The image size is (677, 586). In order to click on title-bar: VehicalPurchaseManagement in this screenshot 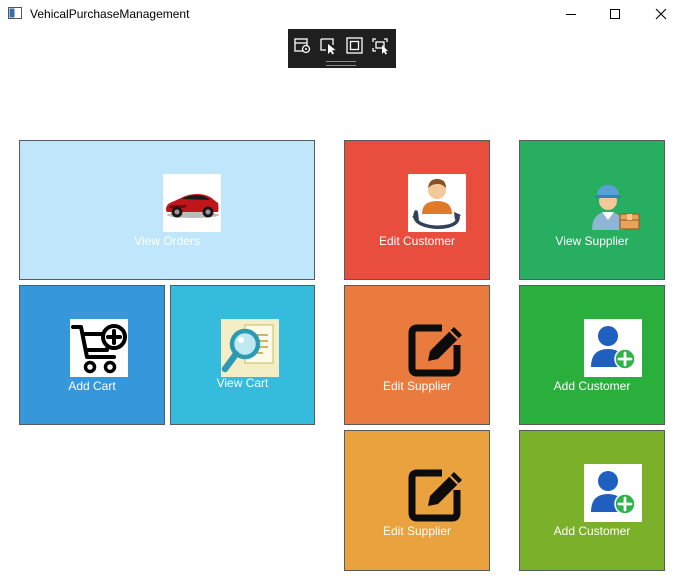, I will do `click(338, 14)`.